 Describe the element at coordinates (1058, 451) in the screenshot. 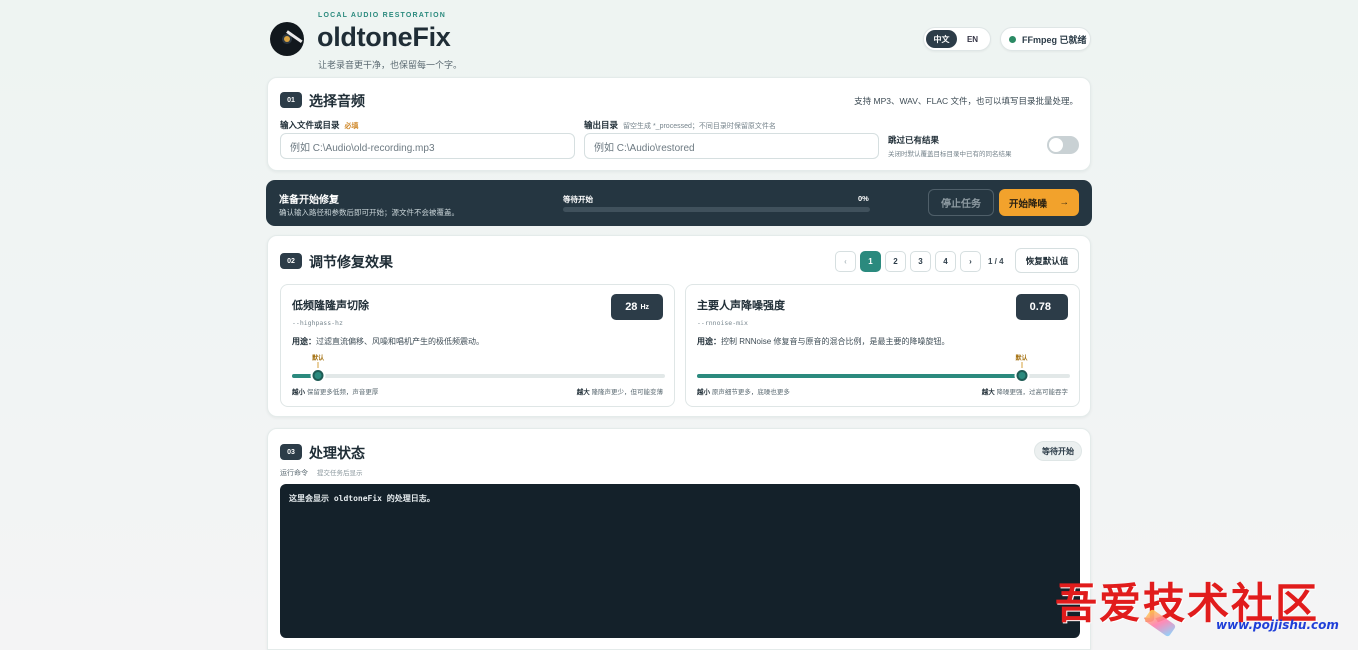

I see `job-status-badge: 等待开始` at that location.